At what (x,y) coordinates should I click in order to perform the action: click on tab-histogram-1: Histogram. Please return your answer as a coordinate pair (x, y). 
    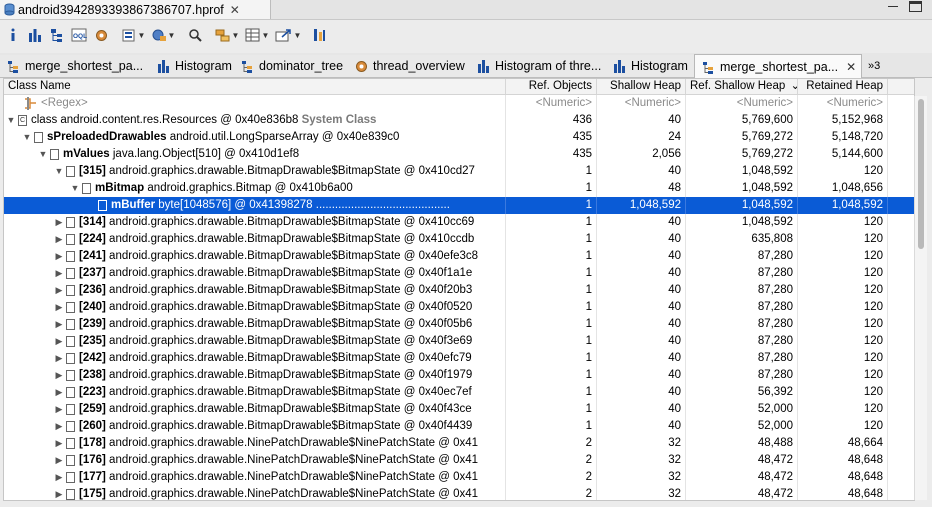
    Looking at the image, I should click on (192, 66).